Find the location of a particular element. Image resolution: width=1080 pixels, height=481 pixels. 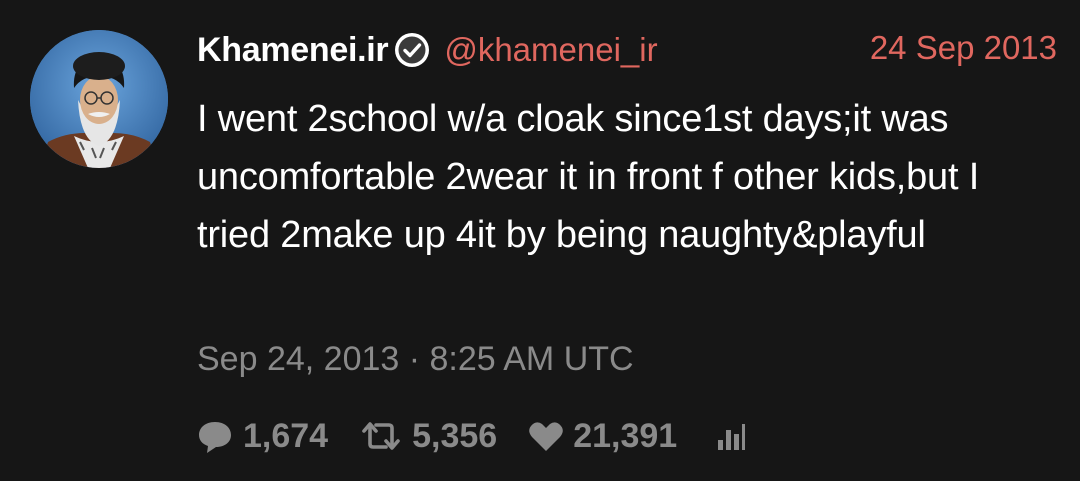

like-button: 21,391 is located at coordinates (602, 436).